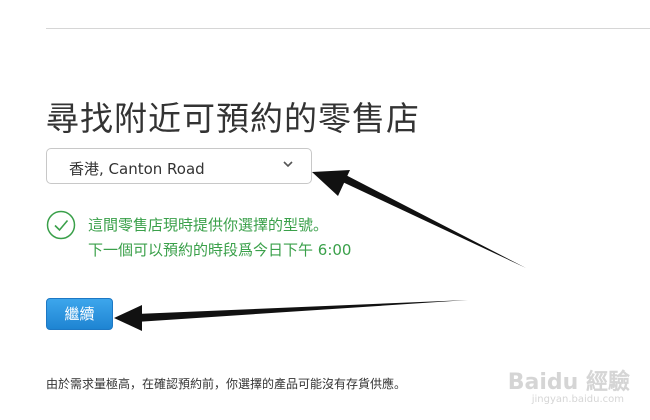  I want to click on arrow-to-continue, so click(291, 315).